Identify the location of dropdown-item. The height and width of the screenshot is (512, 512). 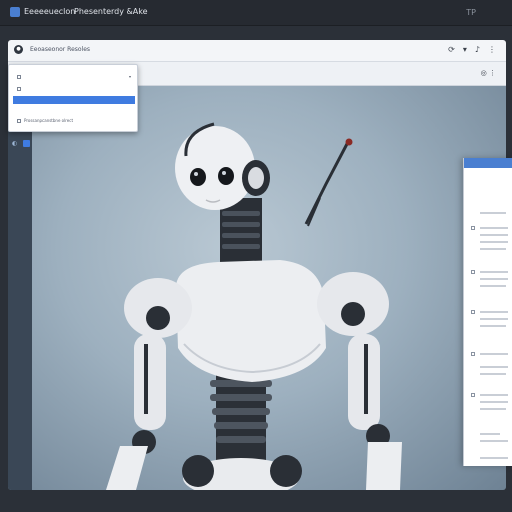
(74, 89).